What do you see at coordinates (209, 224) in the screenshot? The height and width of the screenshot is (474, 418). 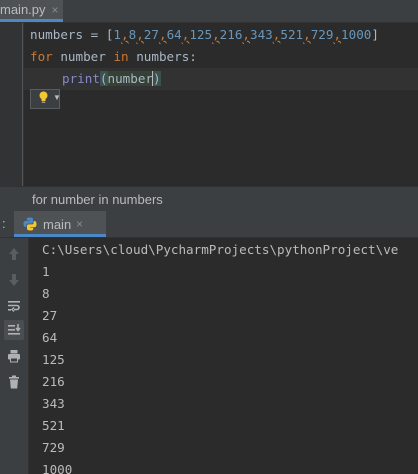 I see `run-panel-header: : main ×` at bounding box center [209, 224].